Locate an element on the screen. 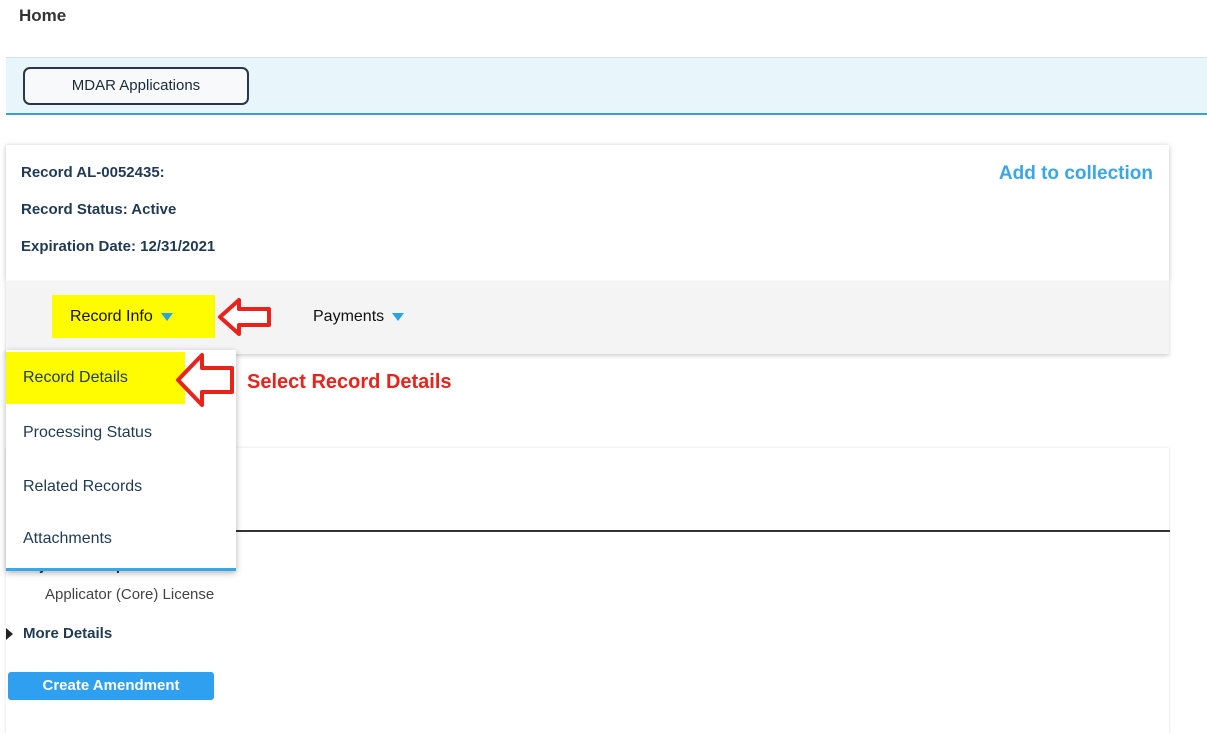 The height and width of the screenshot is (734, 1207). tab-payments-label: Payments is located at coordinates (349, 316).